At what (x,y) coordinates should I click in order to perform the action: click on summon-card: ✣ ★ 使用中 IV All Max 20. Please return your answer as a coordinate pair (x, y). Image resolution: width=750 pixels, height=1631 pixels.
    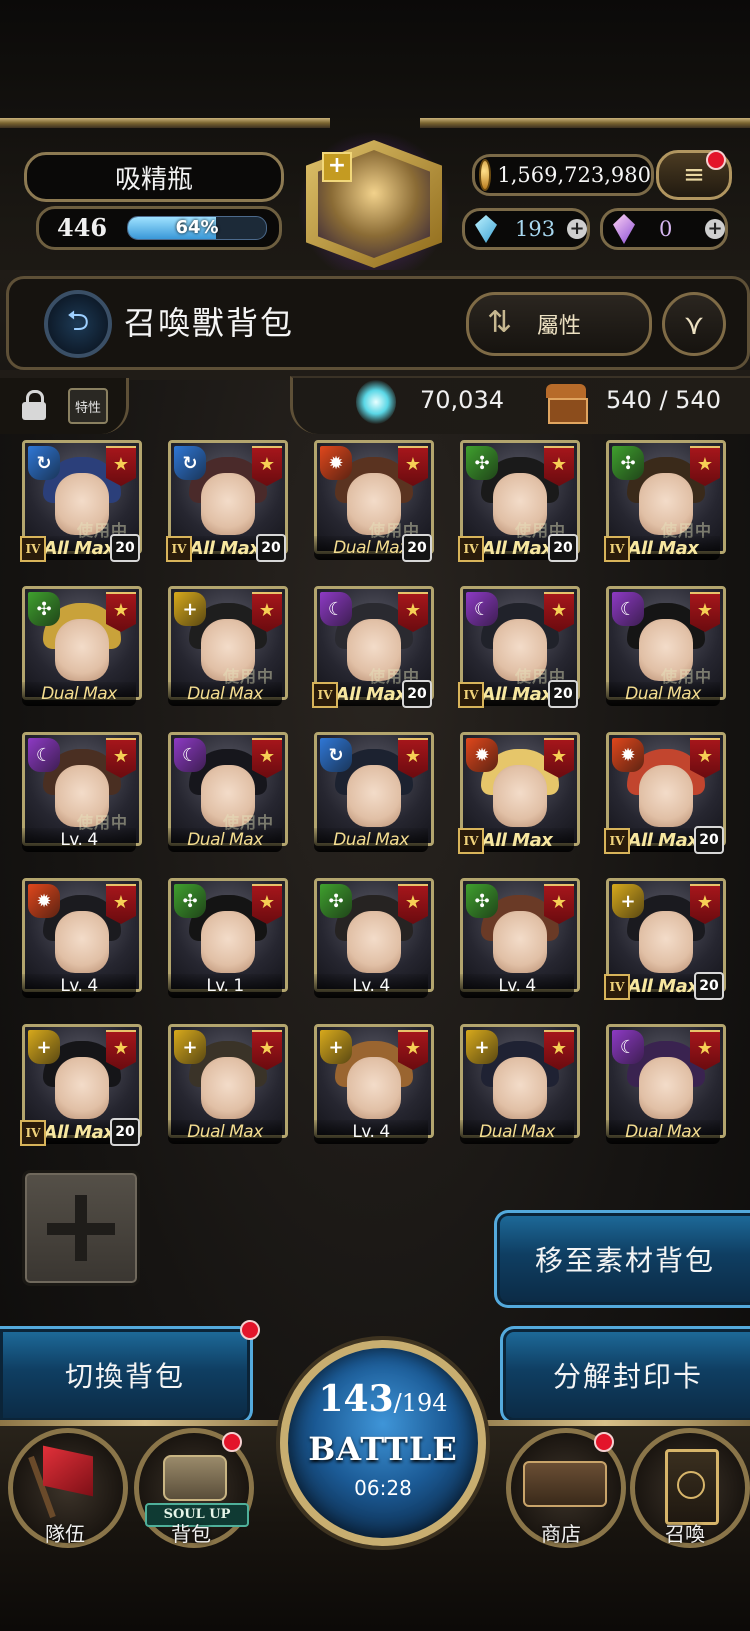
    Looking at the image, I should click on (519, 501).